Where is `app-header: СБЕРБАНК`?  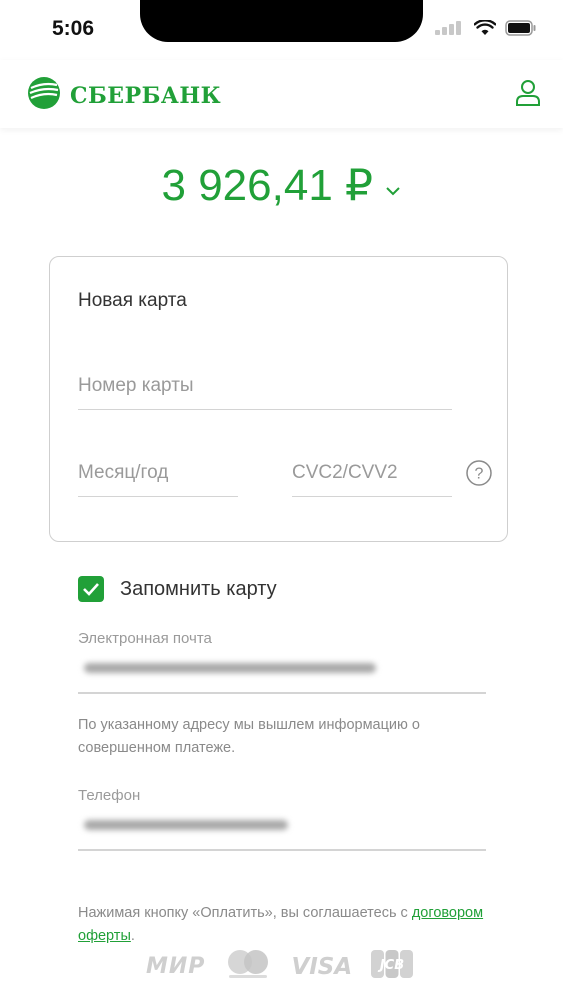
app-header: СБЕРБАНК is located at coordinates (281, 94).